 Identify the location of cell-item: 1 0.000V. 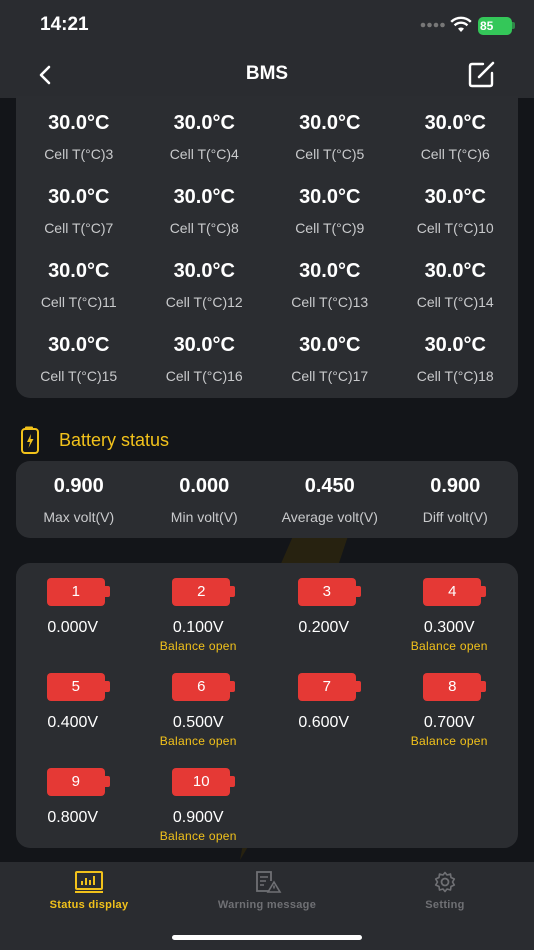
(79, 625).